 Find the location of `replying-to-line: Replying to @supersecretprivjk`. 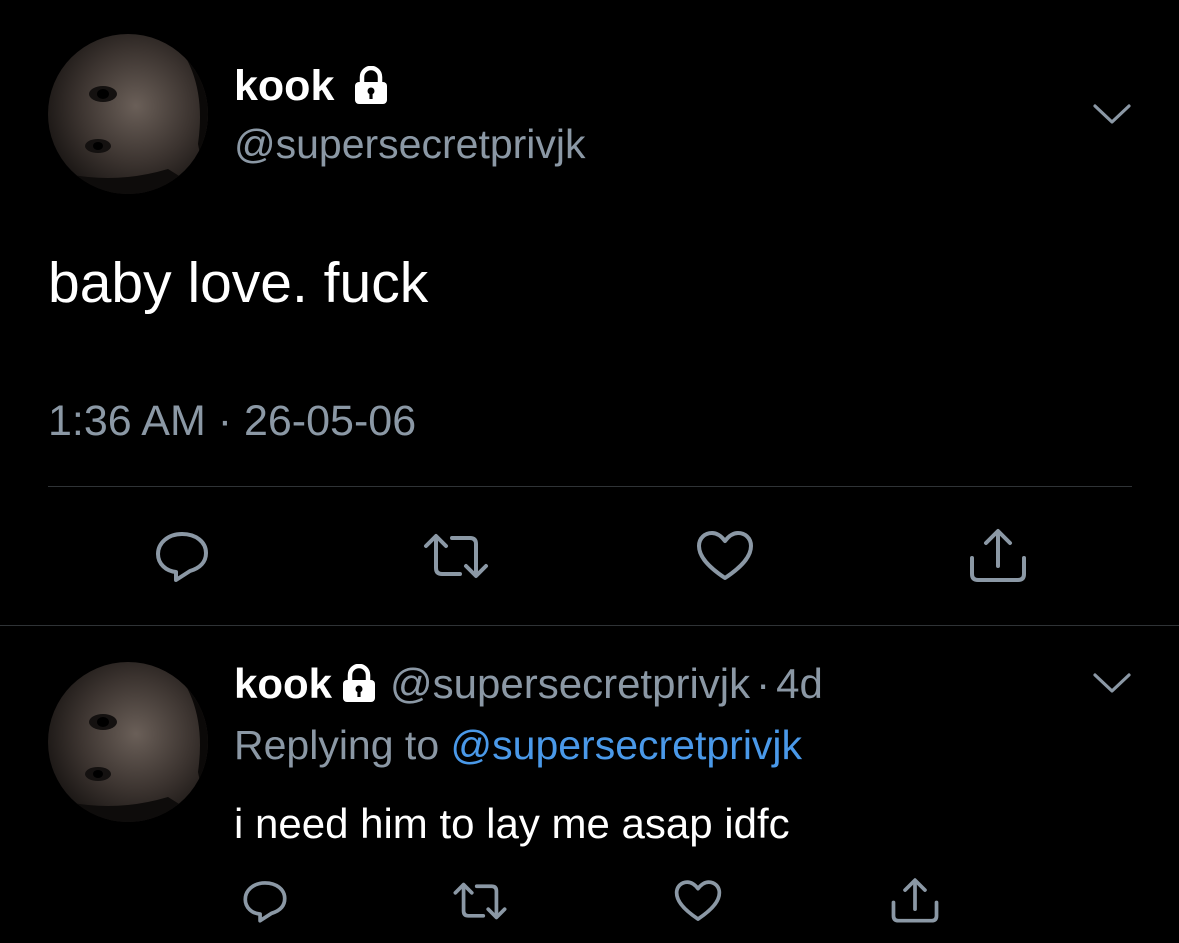

replying-to-line: Replying to @supersecretprivjk is located at coordinates (518, 745).